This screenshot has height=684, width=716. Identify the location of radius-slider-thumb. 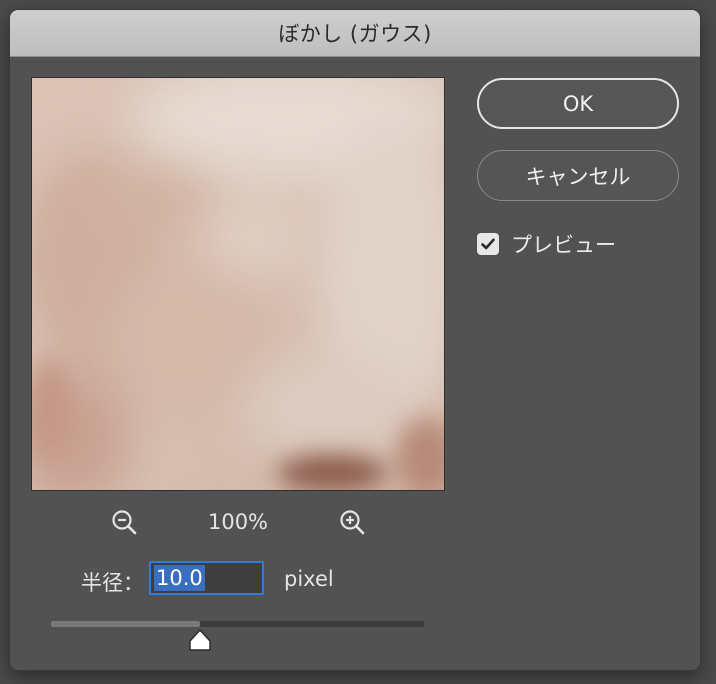
(200, 640).